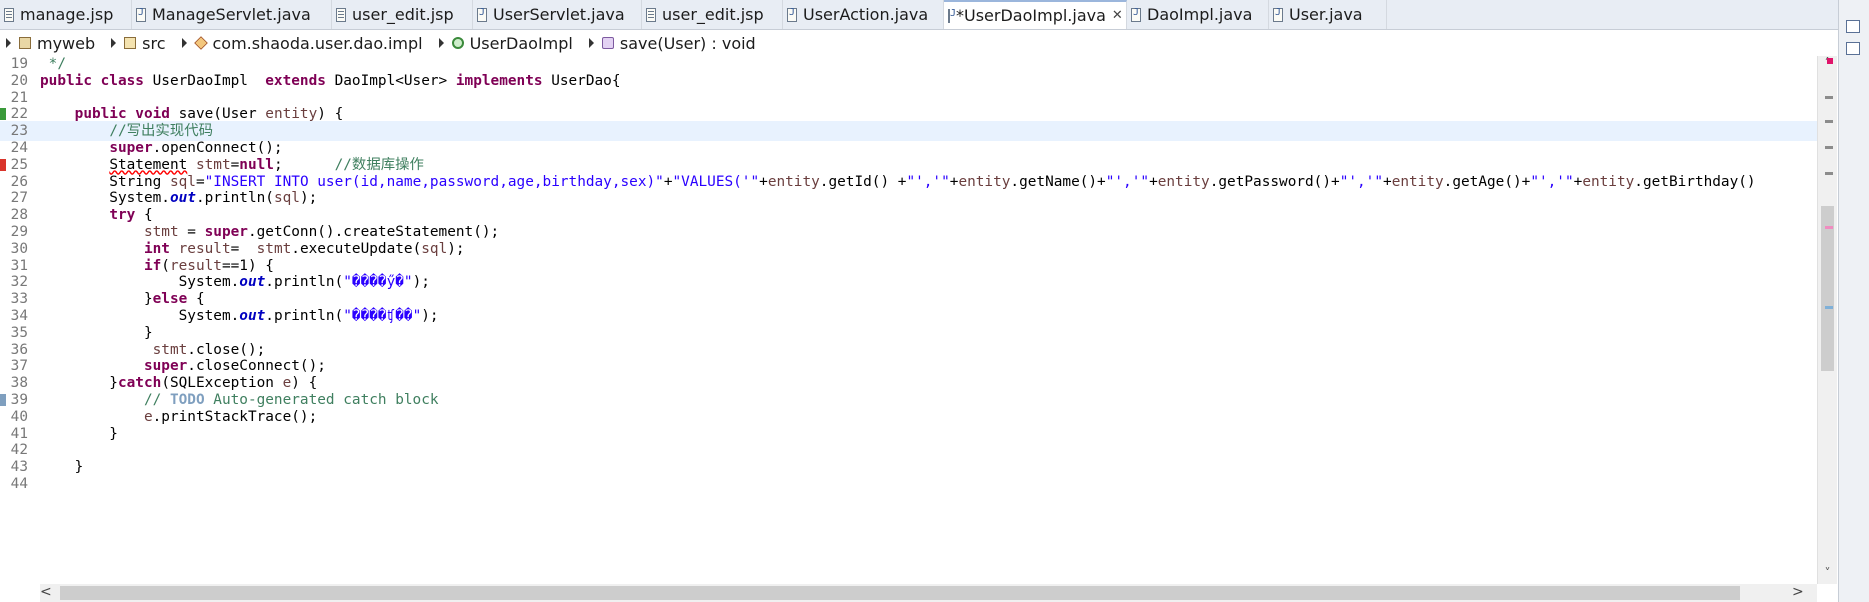 This screenshot has width=1869, height=602. Describe the element at coordinates (1853, 48) in the screenshot. I see `type-hierarchy-icon` at that location.